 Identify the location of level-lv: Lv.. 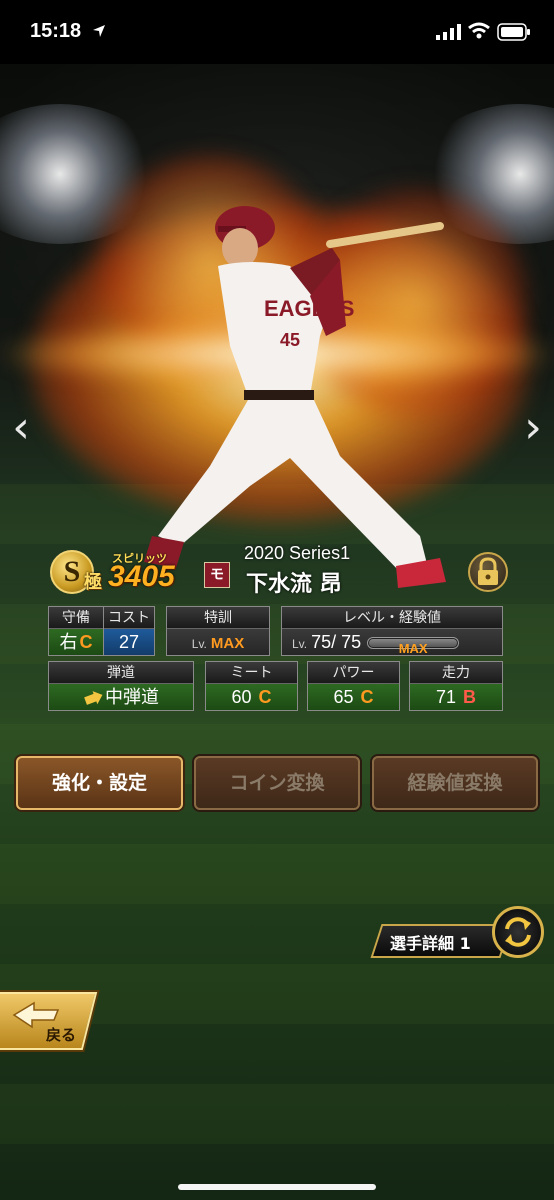
(300, 644).